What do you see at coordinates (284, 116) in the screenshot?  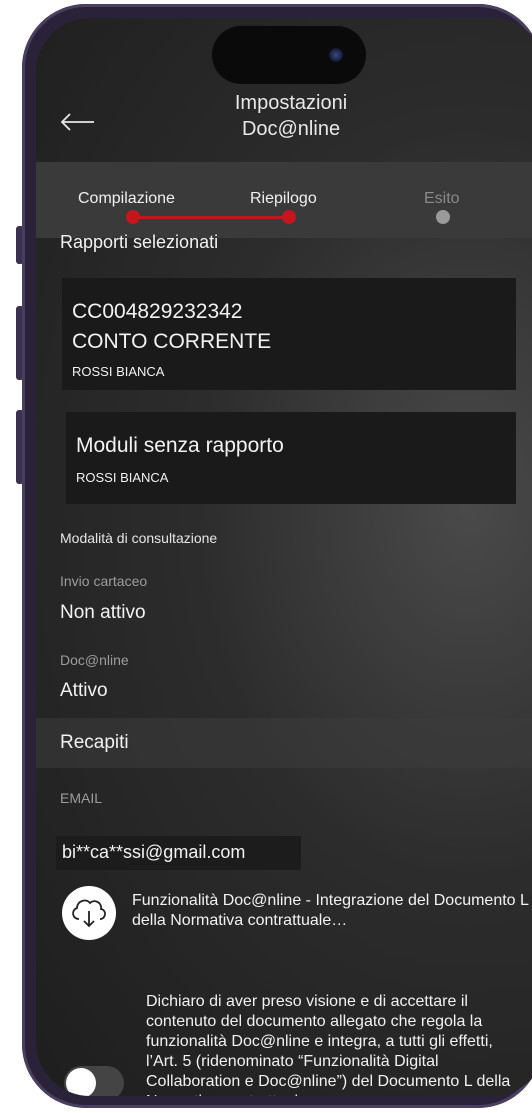 I see `page-title: Impostazioni Doc@nline` at bounding box center [284, 116].